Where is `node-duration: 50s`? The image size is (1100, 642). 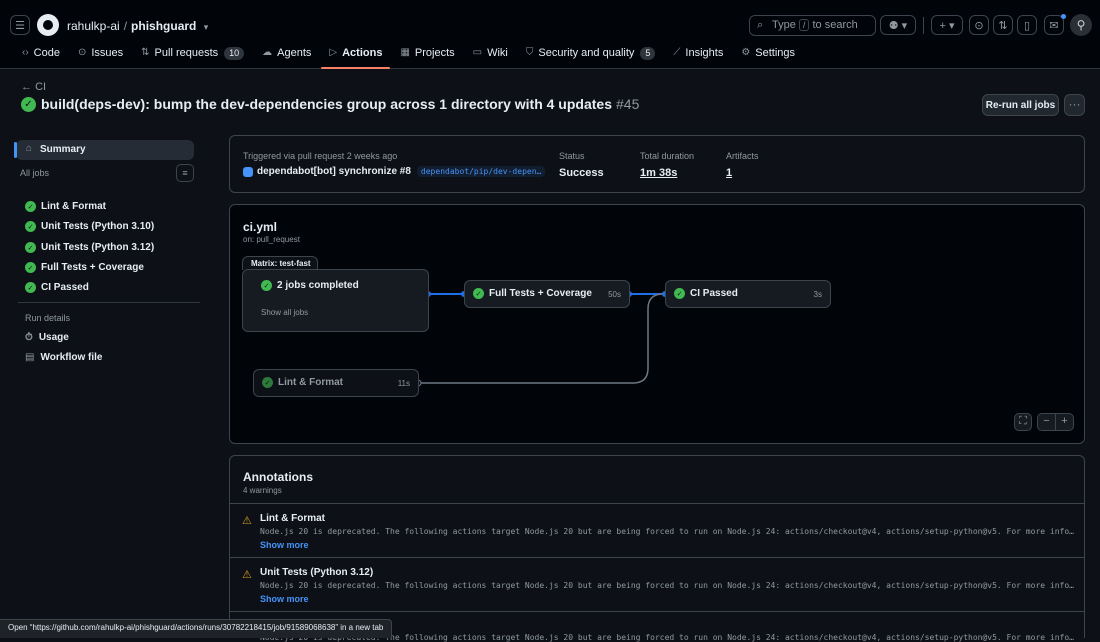 node-duration: 50s is located at coordinates (614, 294).